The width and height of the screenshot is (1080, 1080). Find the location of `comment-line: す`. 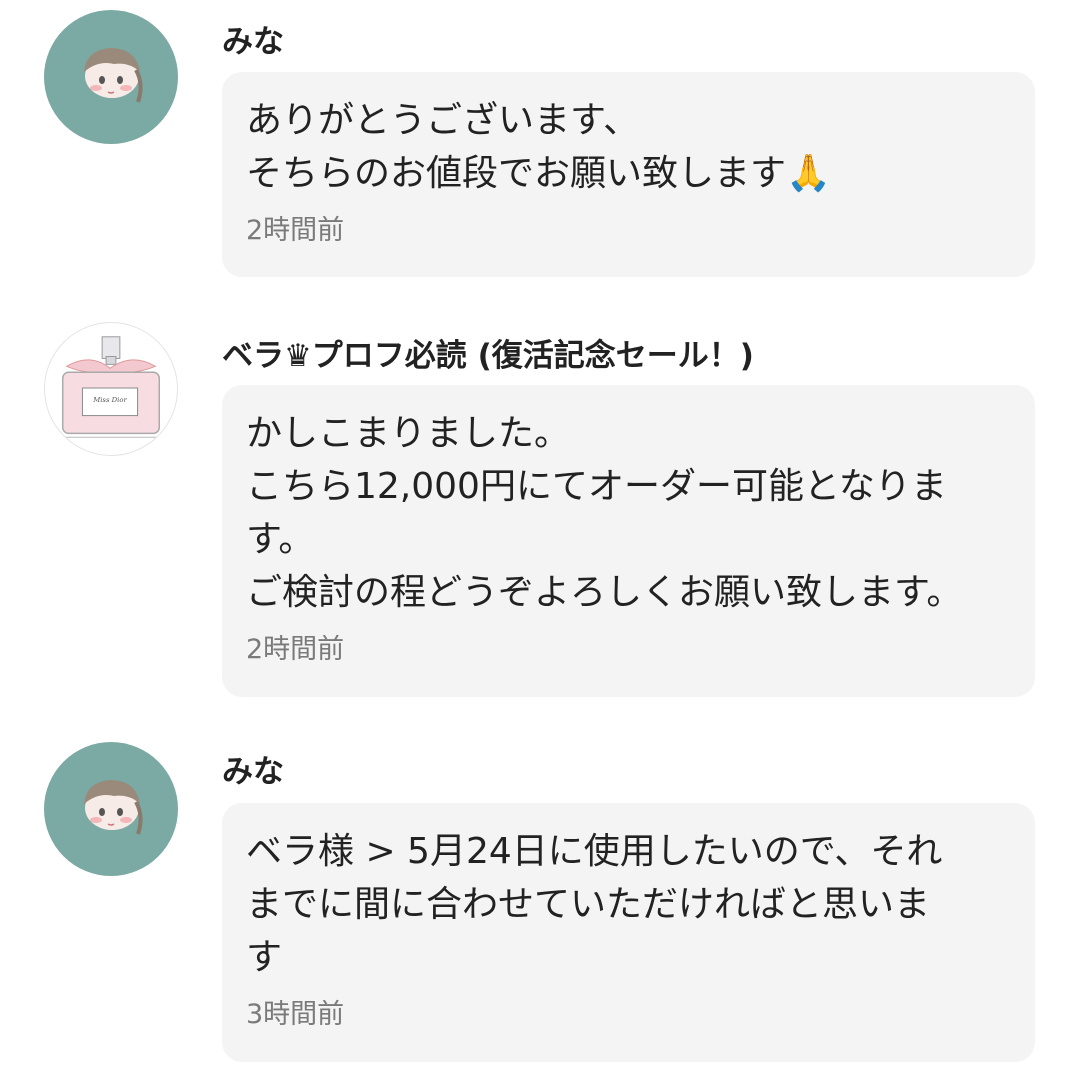

comment-line: す is located at coordinates (264, 957).